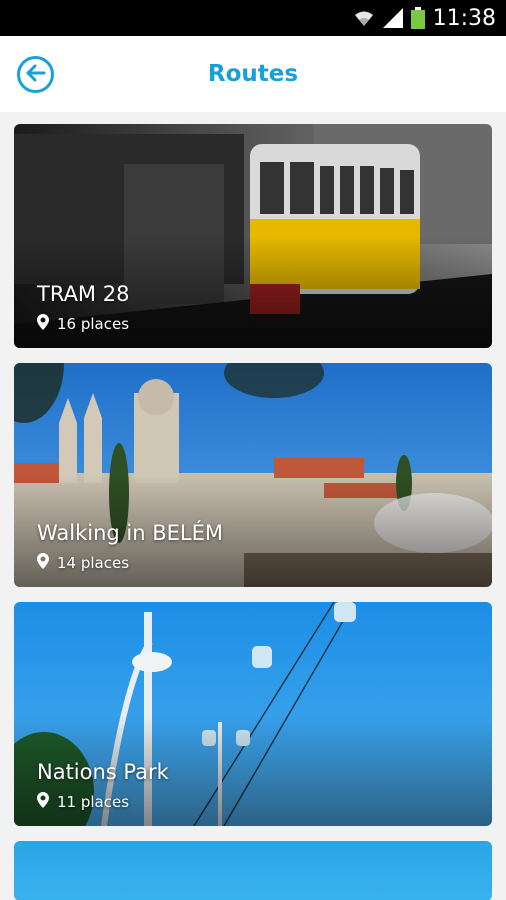 The image size is (506, 900). Describe the element at coordinates (464, 18) in the screenshot. I see `status-time: 11:38` at that location.